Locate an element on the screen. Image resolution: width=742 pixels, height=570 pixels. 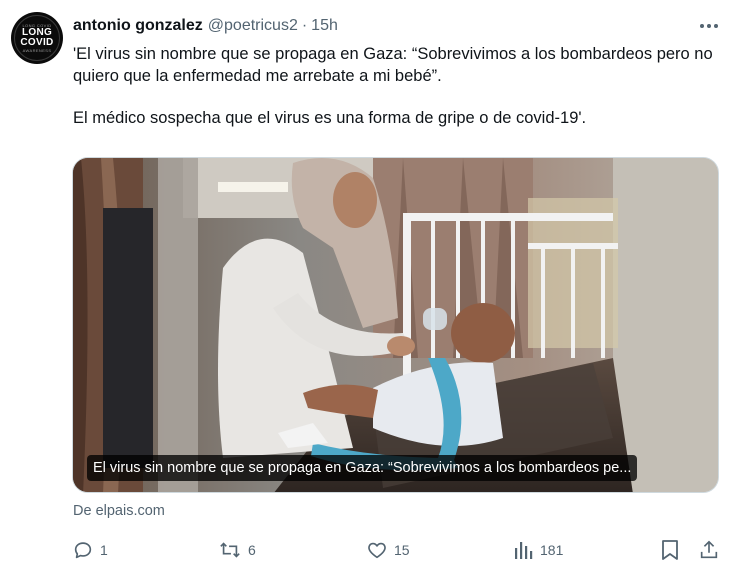
action-bar: 1 6 15 181 is located at coordinates (397, 550).